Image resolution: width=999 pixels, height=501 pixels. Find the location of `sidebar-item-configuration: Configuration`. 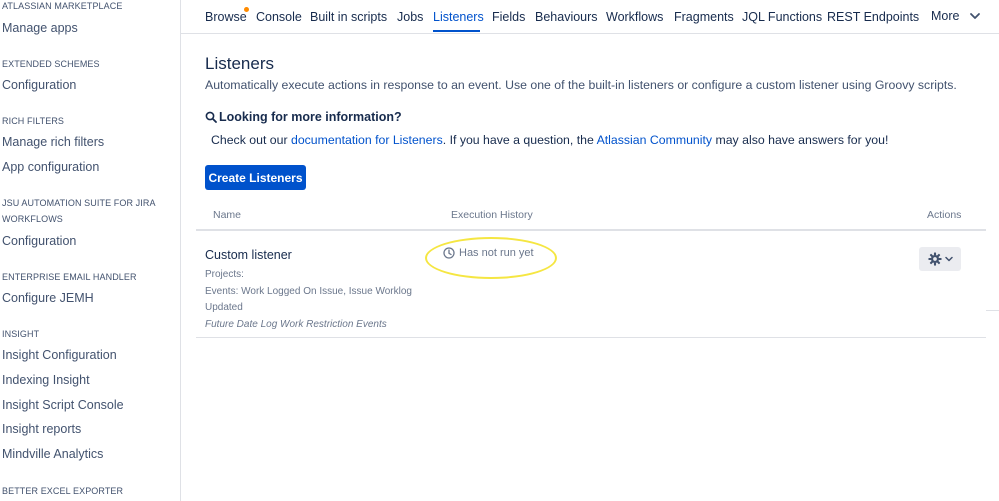

sidebar-item-configuration: Configuration is located at coordinates (39, 85).